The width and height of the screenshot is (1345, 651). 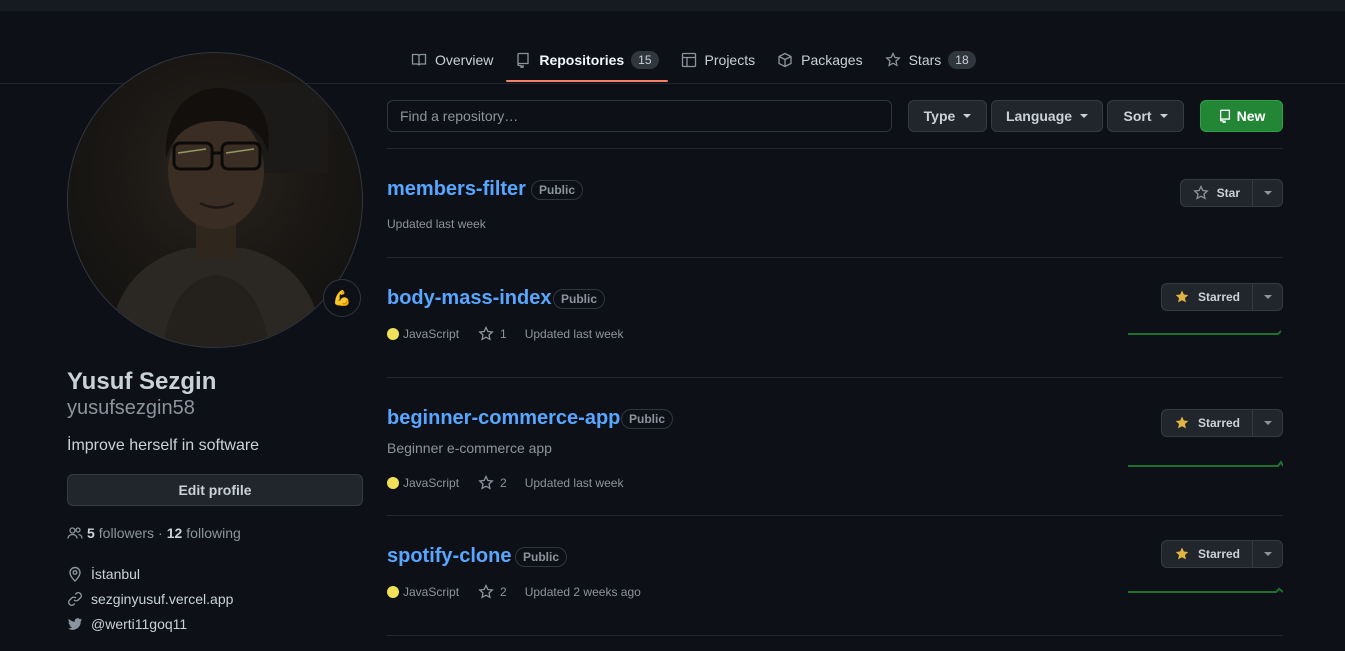 What do you see at coordinates (469, 298) in the screenshot?
I see `repo-name-link: body-mass-index` at bounding box center [469, 298].